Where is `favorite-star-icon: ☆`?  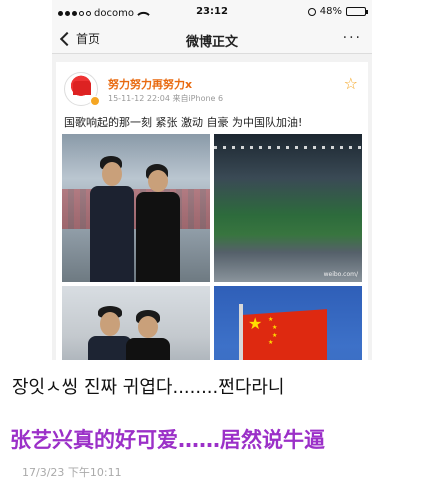
favorite-star-icon: ☆ is located at coordinates (351, 83).